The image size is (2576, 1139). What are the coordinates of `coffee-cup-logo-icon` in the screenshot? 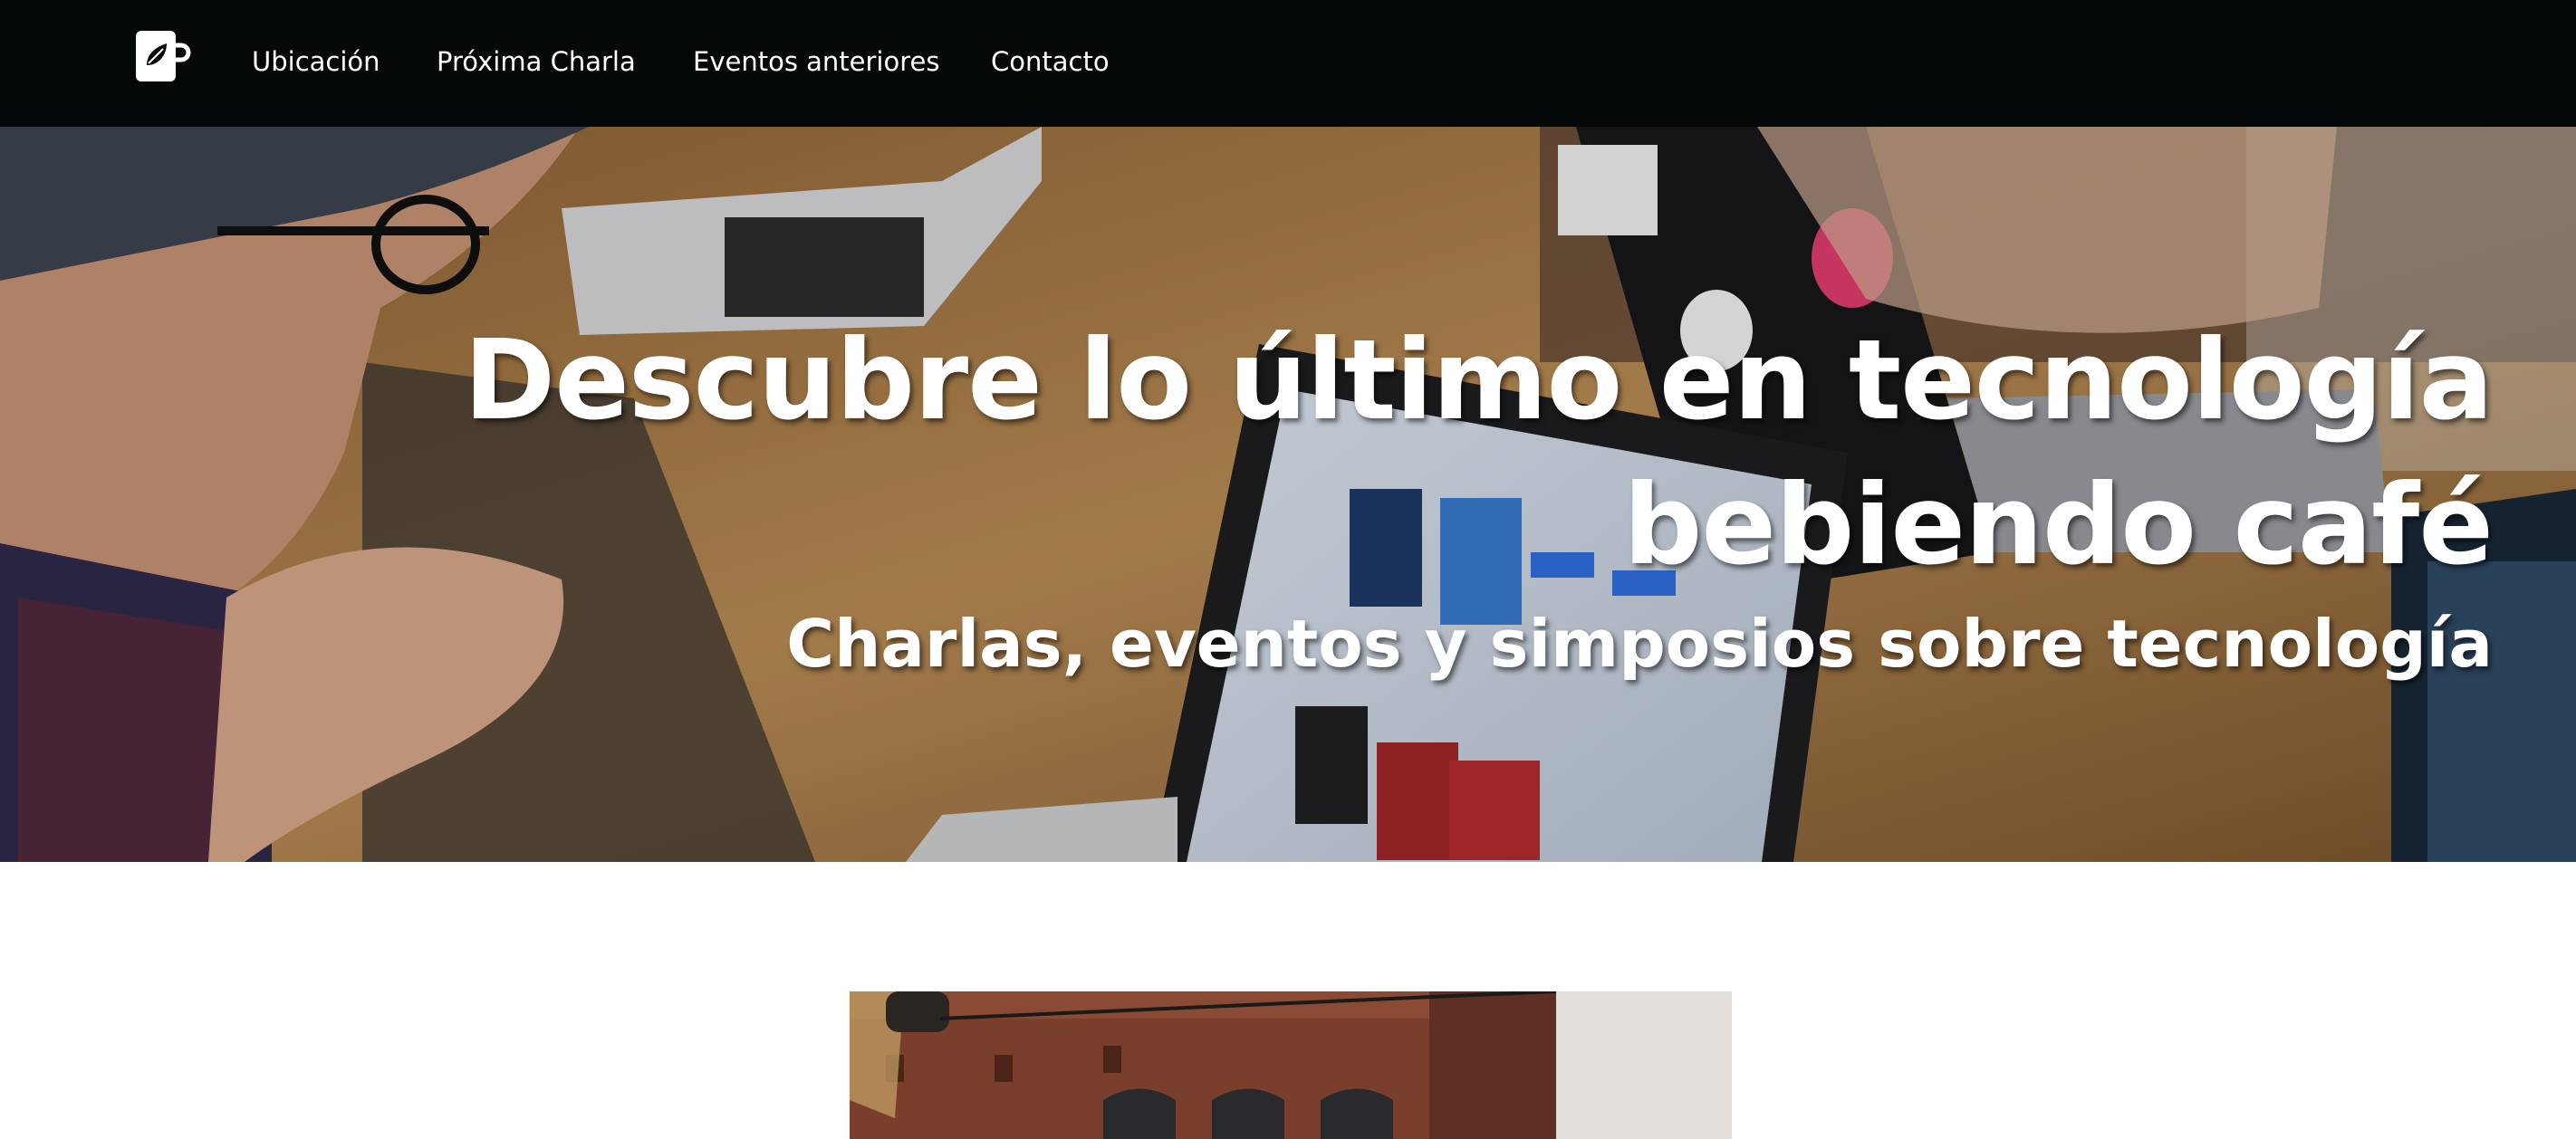 It's located at (163, 57).